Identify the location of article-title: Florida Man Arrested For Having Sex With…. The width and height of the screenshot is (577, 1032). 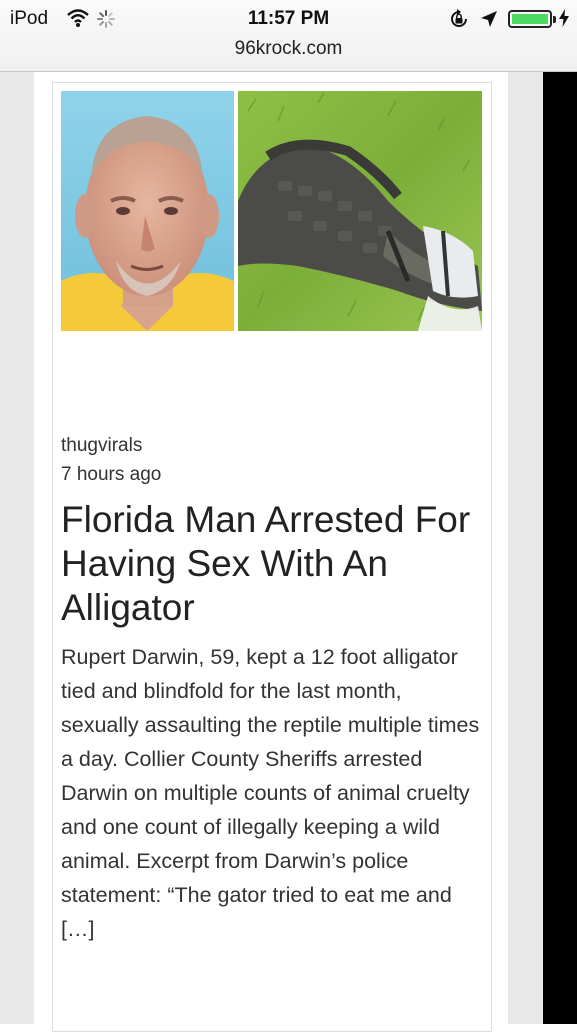
(271, 564).